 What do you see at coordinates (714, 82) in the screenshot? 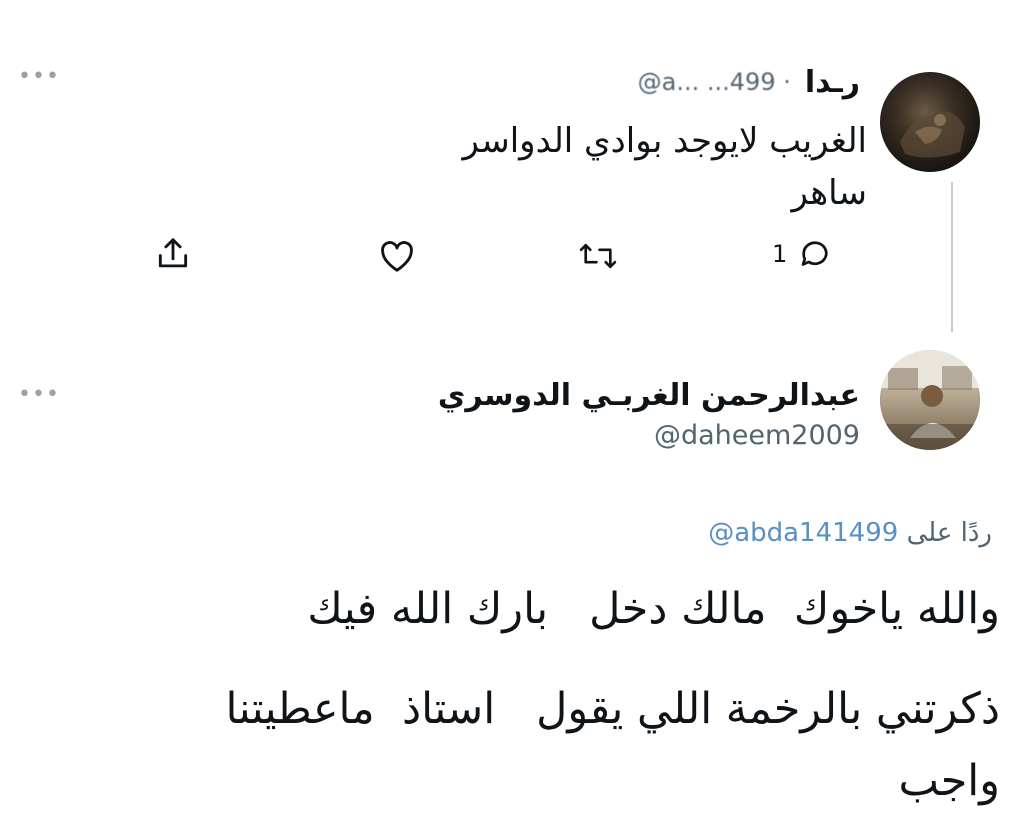
I see `parent-handle: @a... ...499 ·` at bounding box center [714, 82].